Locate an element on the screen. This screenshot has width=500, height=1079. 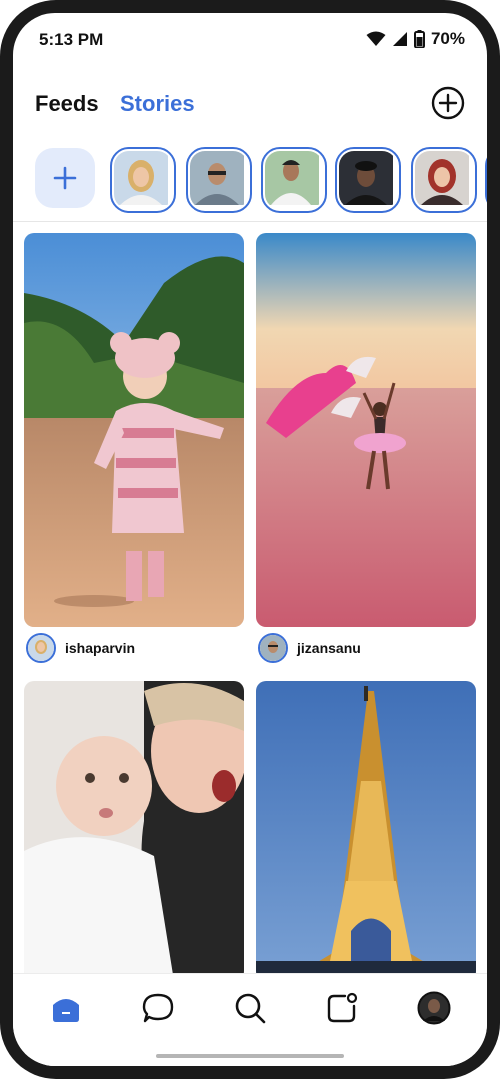
stories-row is located at coordinates (250, 180).